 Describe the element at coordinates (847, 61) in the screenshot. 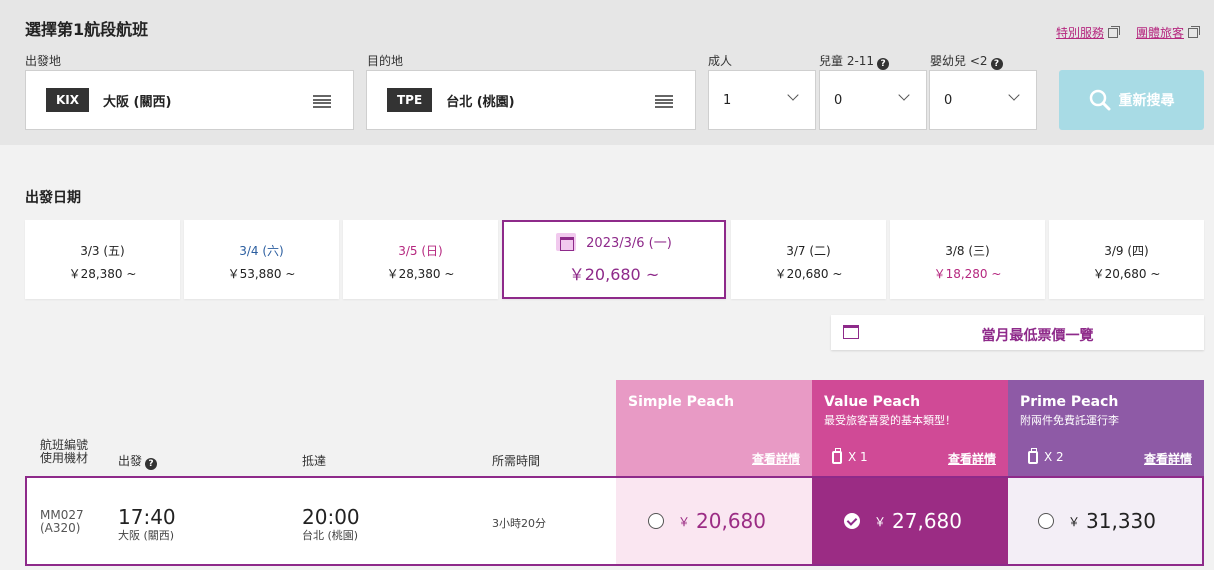

I see `child-label: 兒童 2-11` at that location.